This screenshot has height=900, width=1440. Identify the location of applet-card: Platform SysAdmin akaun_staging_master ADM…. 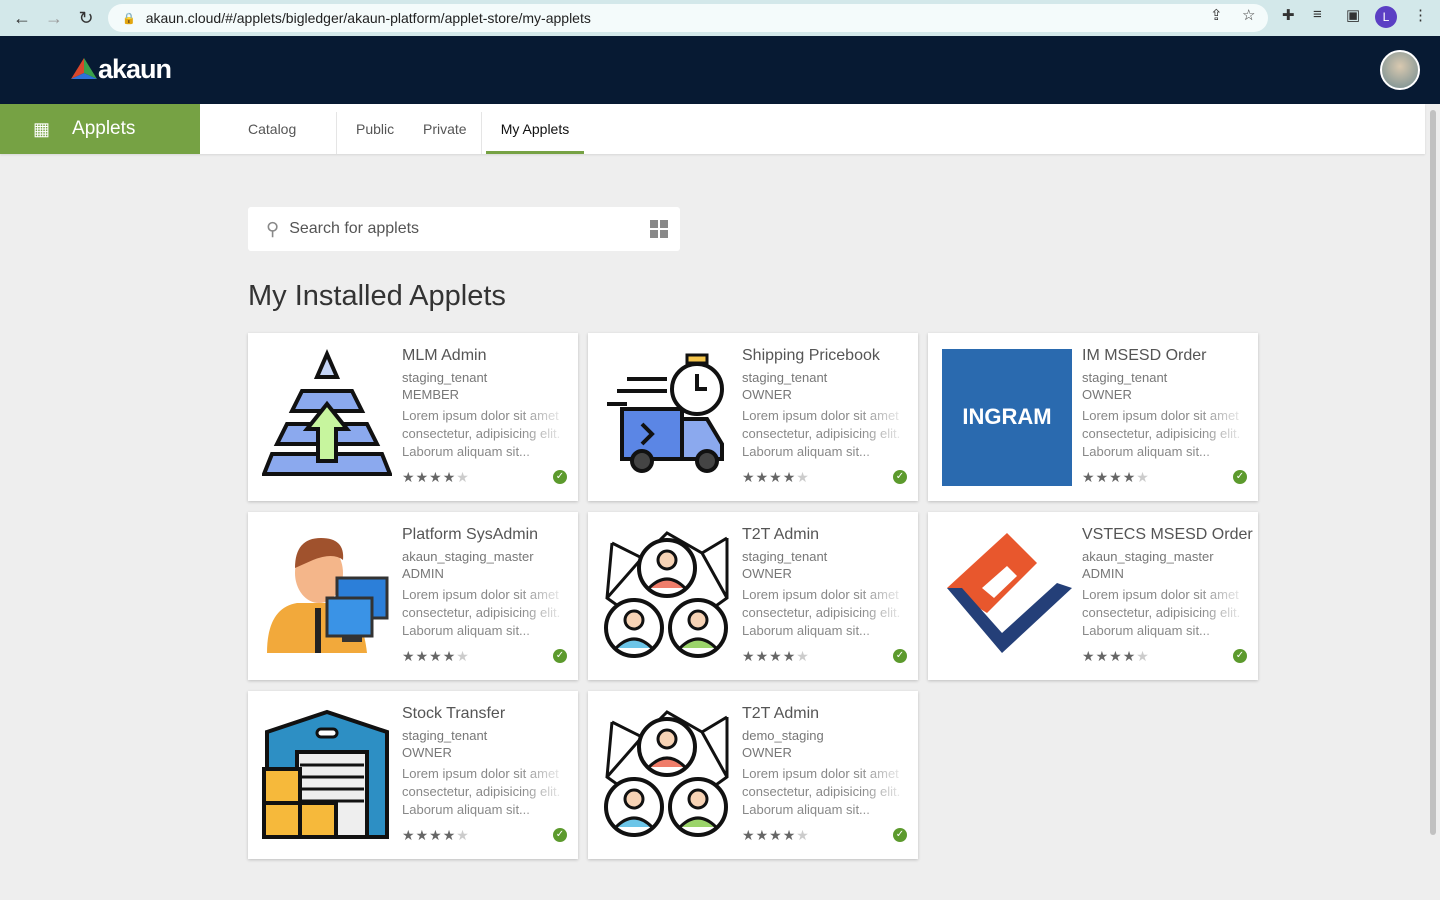
(413, 596).